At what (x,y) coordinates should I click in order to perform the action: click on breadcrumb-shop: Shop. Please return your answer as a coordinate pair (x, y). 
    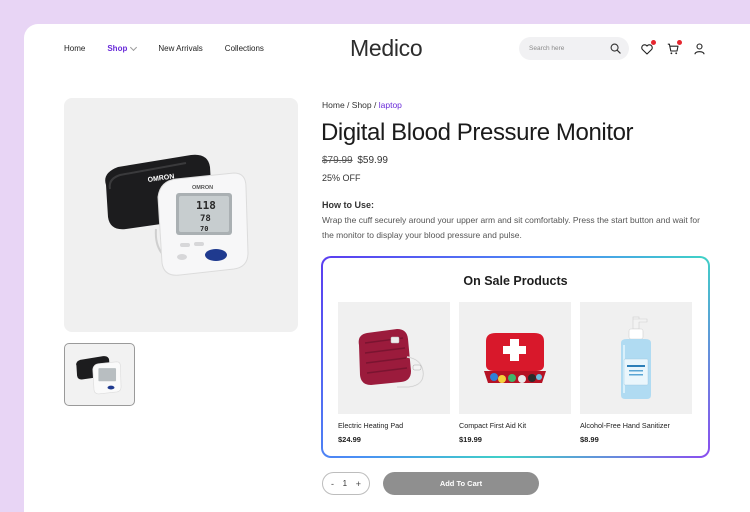
    Looking at the image, I should click on (362, 105).